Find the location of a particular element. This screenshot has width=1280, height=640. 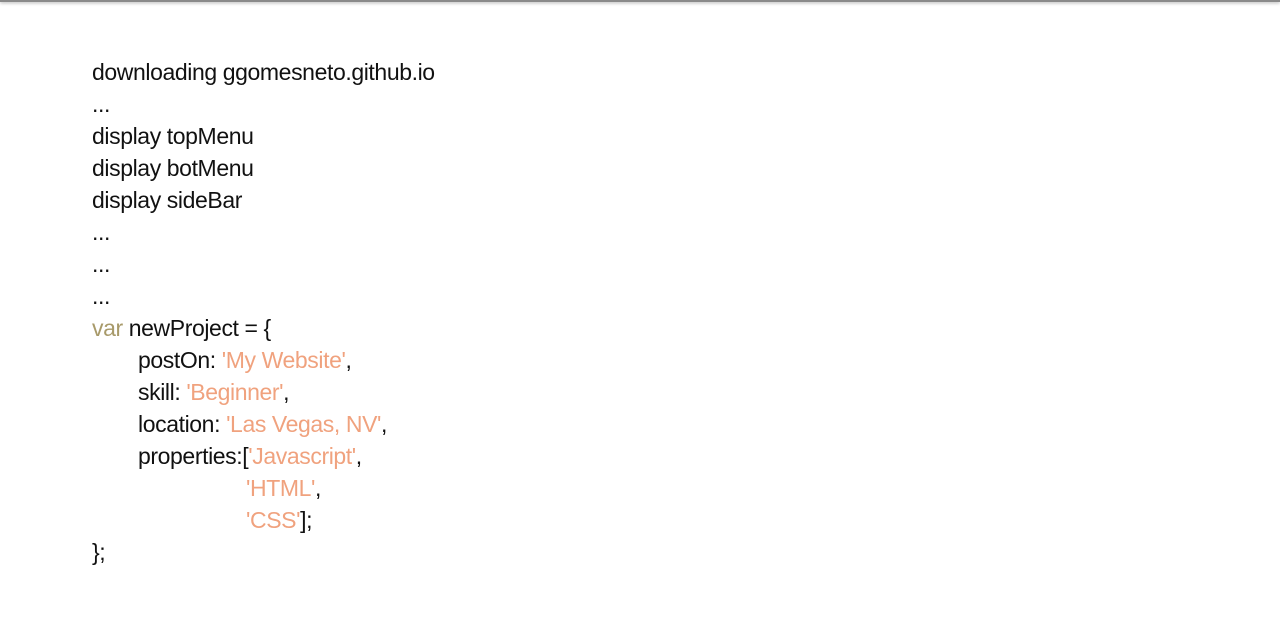

code-array-item-line: 'HTML', is located at coordinates (642, 488).